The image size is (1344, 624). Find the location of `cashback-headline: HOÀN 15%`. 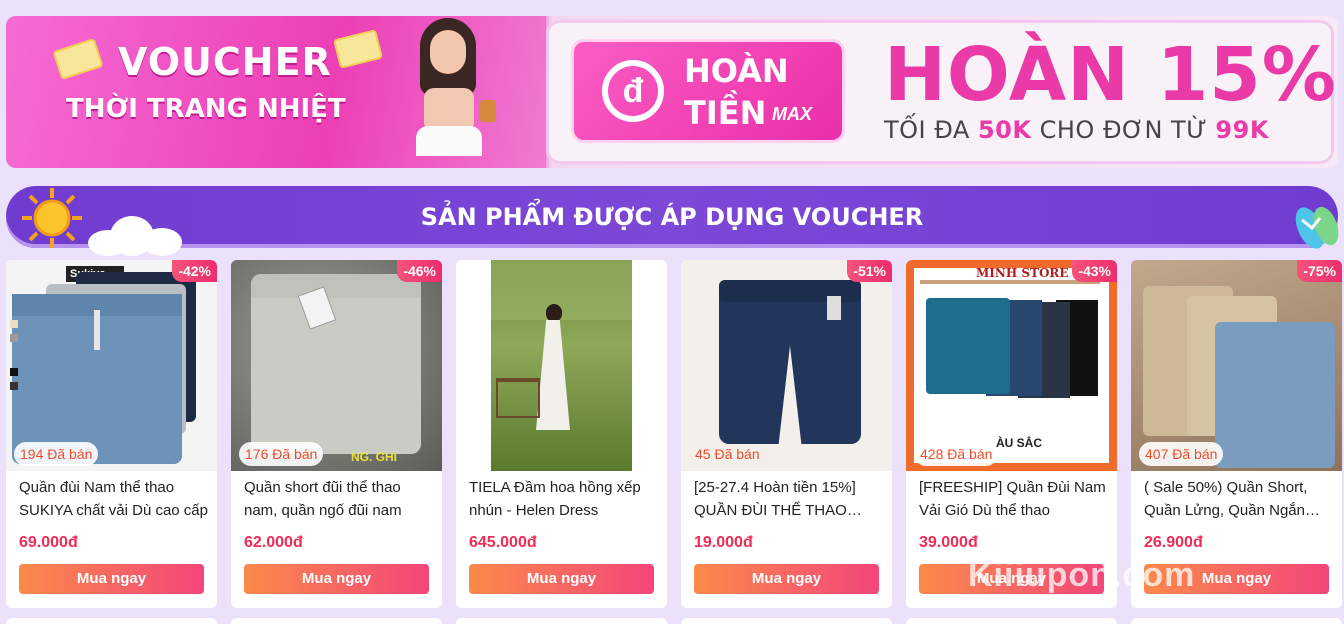

cashback-headline: HOÀN 15% is located at coordinates (1110, 75).